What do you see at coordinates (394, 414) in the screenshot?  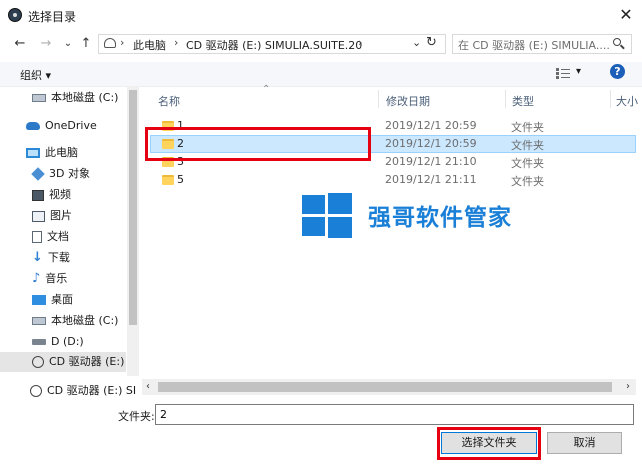 I see `folder-name-input` at bounding box center [394, 414].